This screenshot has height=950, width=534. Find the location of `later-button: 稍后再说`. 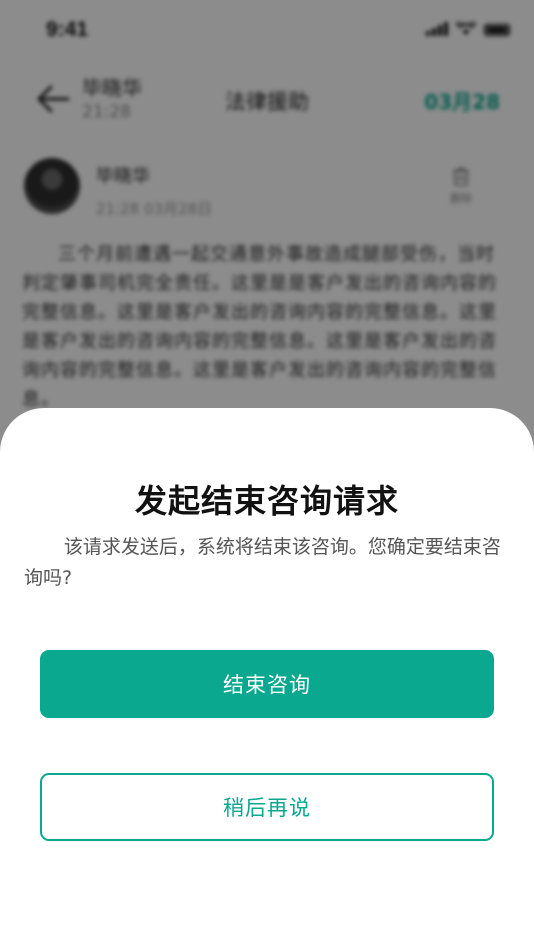

later-button: 稍后再说 is located at coordinates (267, 807).